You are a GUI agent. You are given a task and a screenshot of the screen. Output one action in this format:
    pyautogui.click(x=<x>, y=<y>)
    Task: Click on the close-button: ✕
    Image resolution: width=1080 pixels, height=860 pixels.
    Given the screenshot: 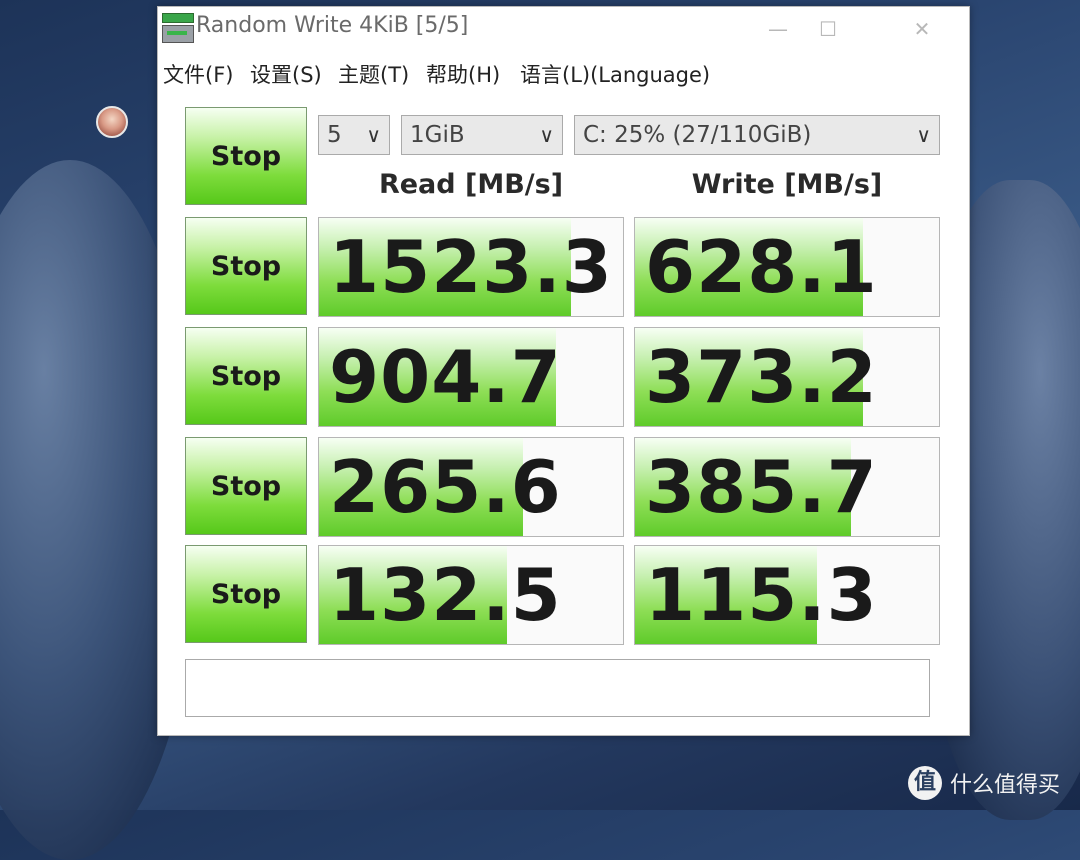 What is the action you would take?
    pyautogui.click(x=922, y=29)
    